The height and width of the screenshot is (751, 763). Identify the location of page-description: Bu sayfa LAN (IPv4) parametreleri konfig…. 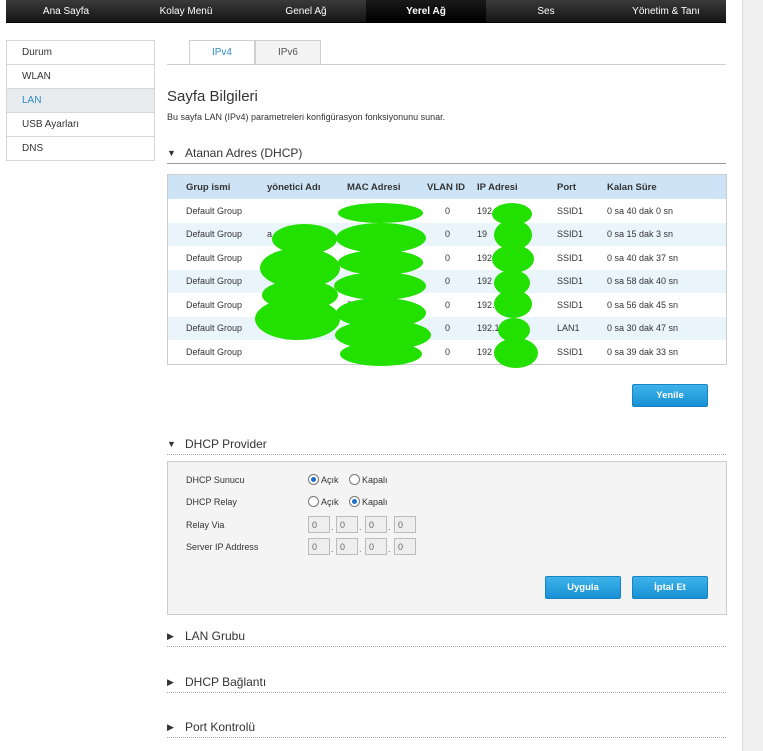
(306, 117).